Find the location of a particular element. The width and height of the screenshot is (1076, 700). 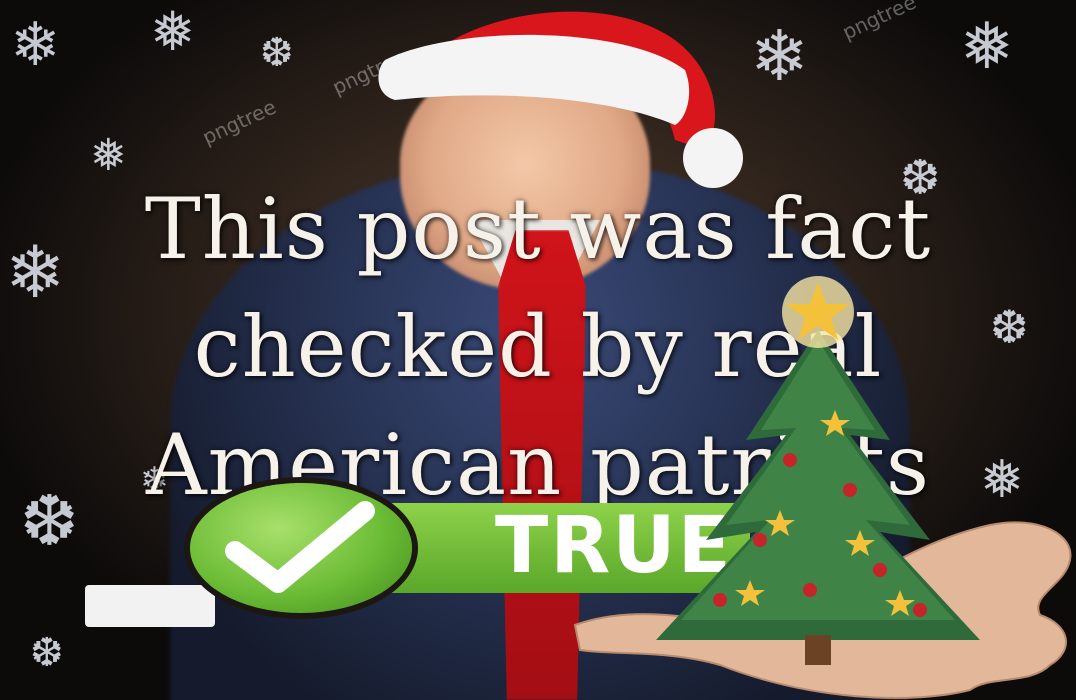

badge-circle is located at coordinates (301, 548).